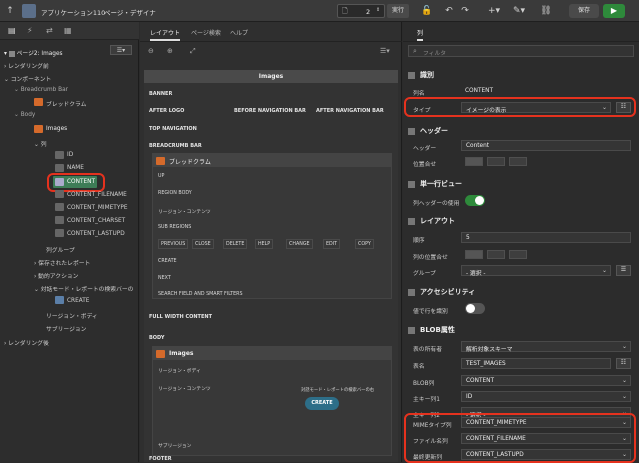 The height and width of the screenshot is (463, 639). What do you see at coordinates (203, 244) in the screenshot?
I see `close-slot: CLOSE` at bounding box center [203, 244].